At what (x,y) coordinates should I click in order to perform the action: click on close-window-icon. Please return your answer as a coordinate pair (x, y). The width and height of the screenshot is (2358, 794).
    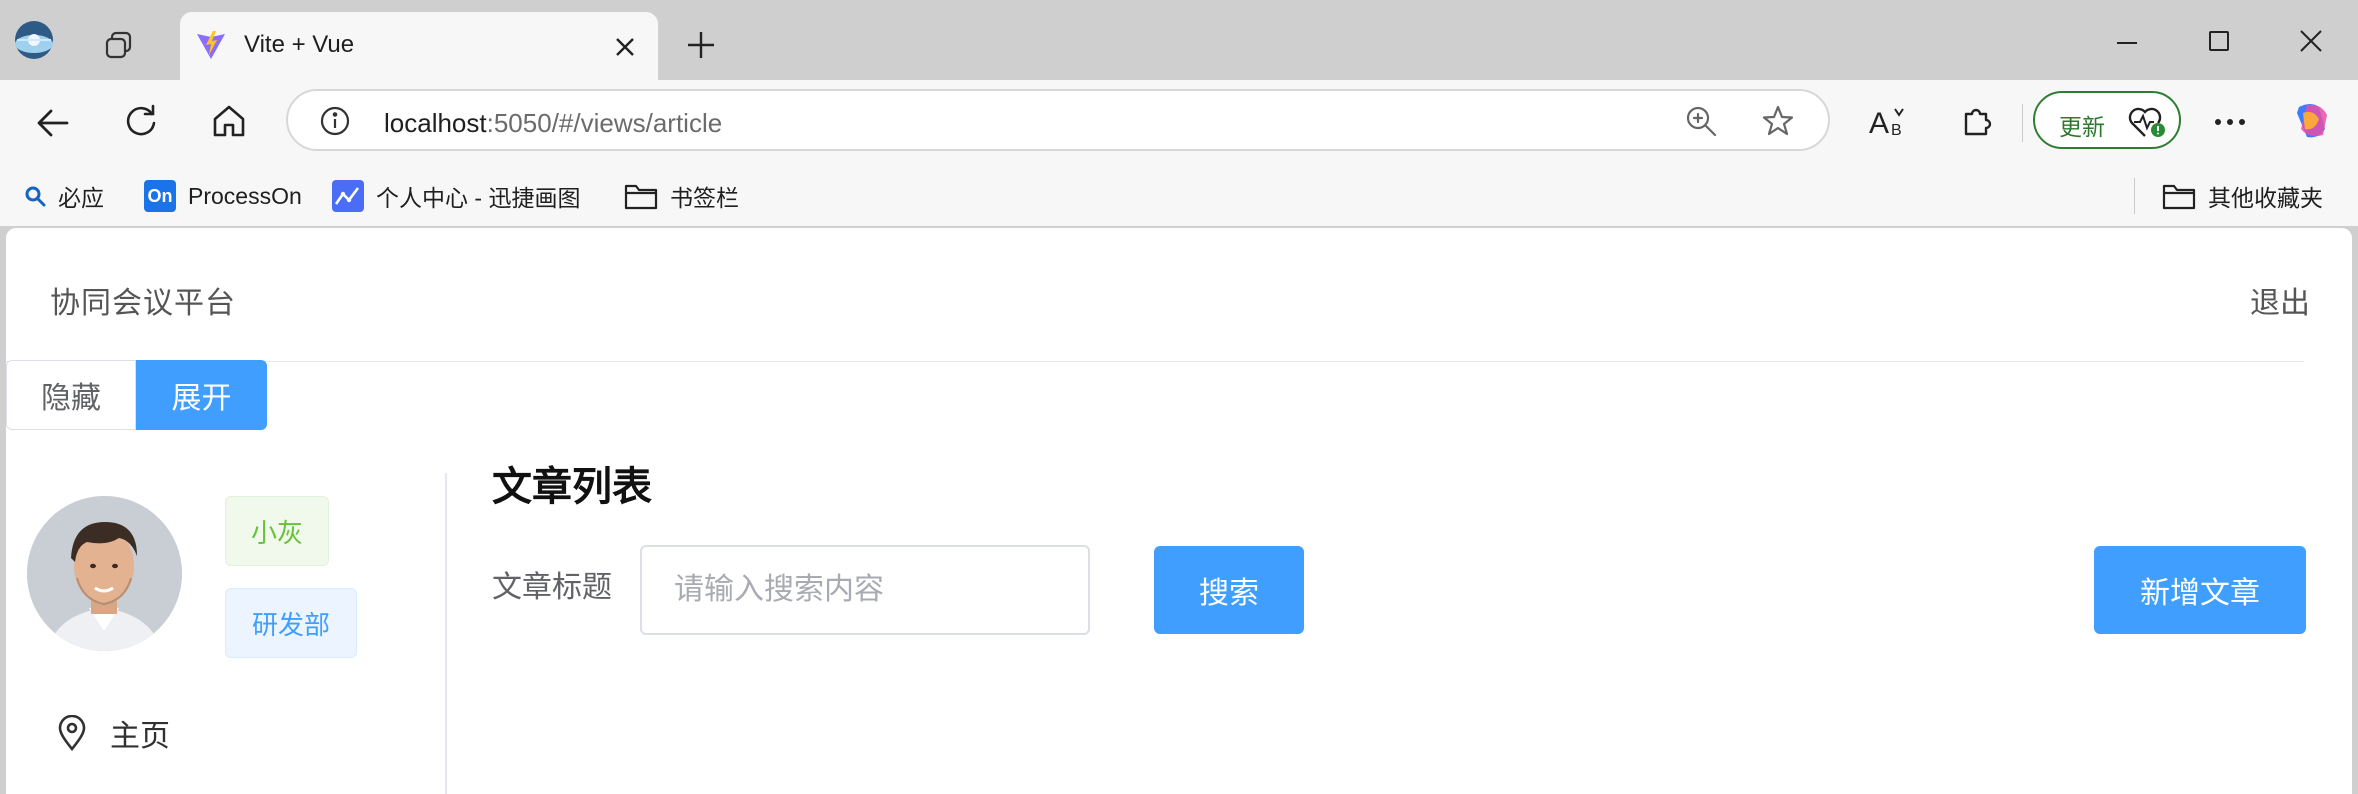
    Looking at the image, I should click on (2311, 41).